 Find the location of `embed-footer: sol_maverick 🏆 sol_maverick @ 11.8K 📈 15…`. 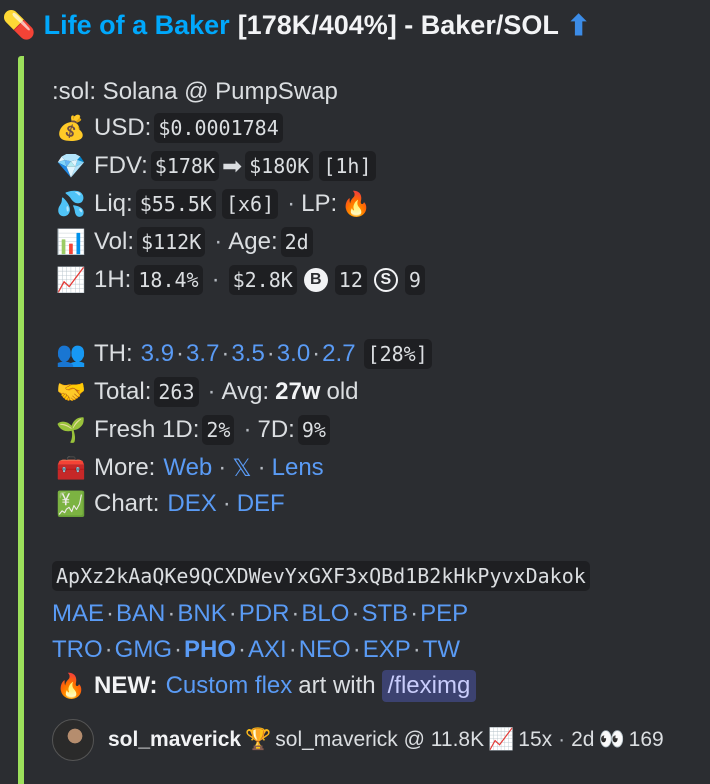

embed-footer: sol_maverick 🏆 sol_maverick @ 11.8K 📈 15… is located at coordinates (358, 740).